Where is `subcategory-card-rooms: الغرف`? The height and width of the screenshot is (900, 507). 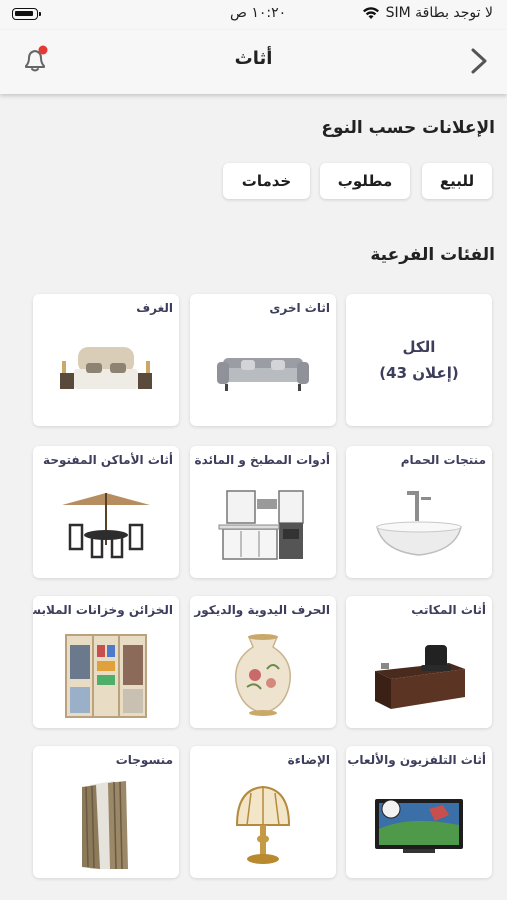 subcategory-card-rooms: الغرف is located at coordinates (106, 360).